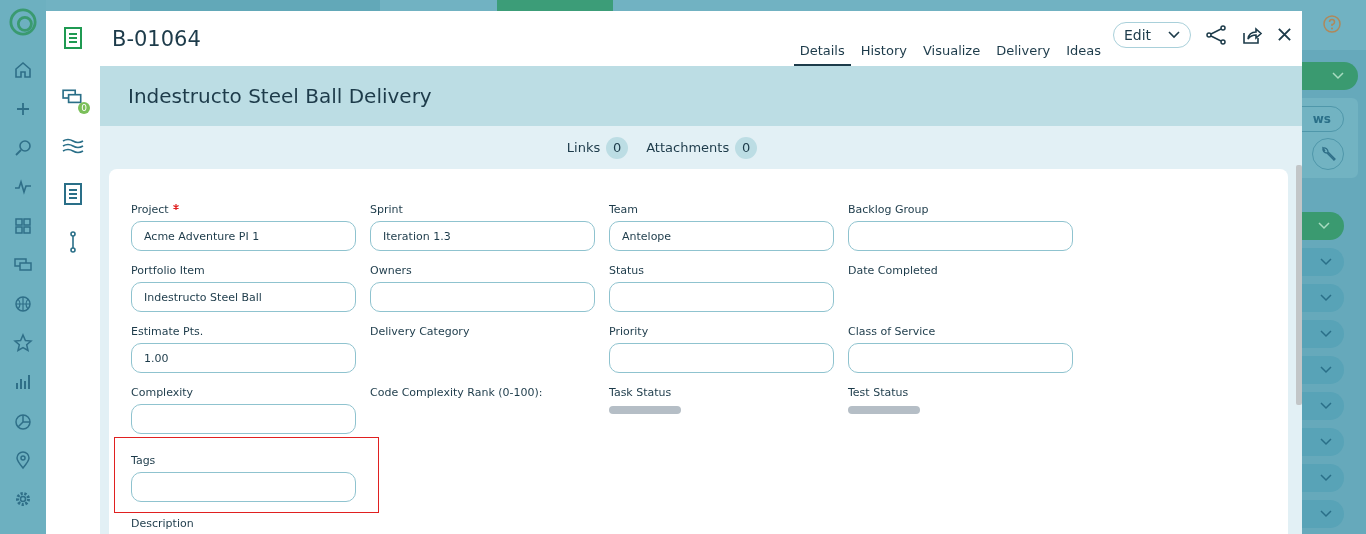 This screenshot has height=534, width=1366. I want to click on field-label: Sprint, so click(386, 209).